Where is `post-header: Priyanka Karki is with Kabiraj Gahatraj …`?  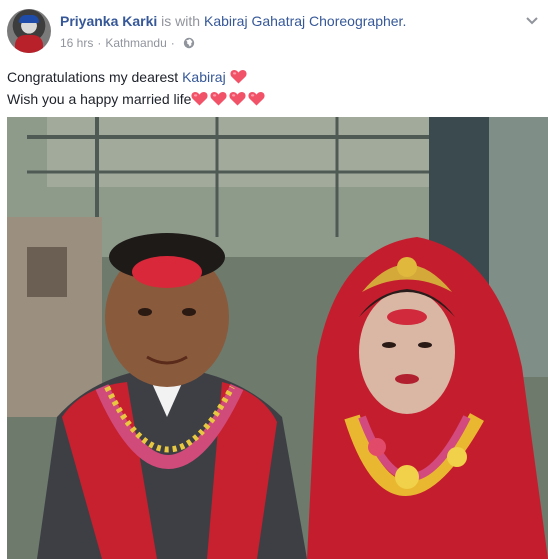 post-header: Priyanka Karki is with Kabiraj Gahatraj … is located at coordinates (274, 30).